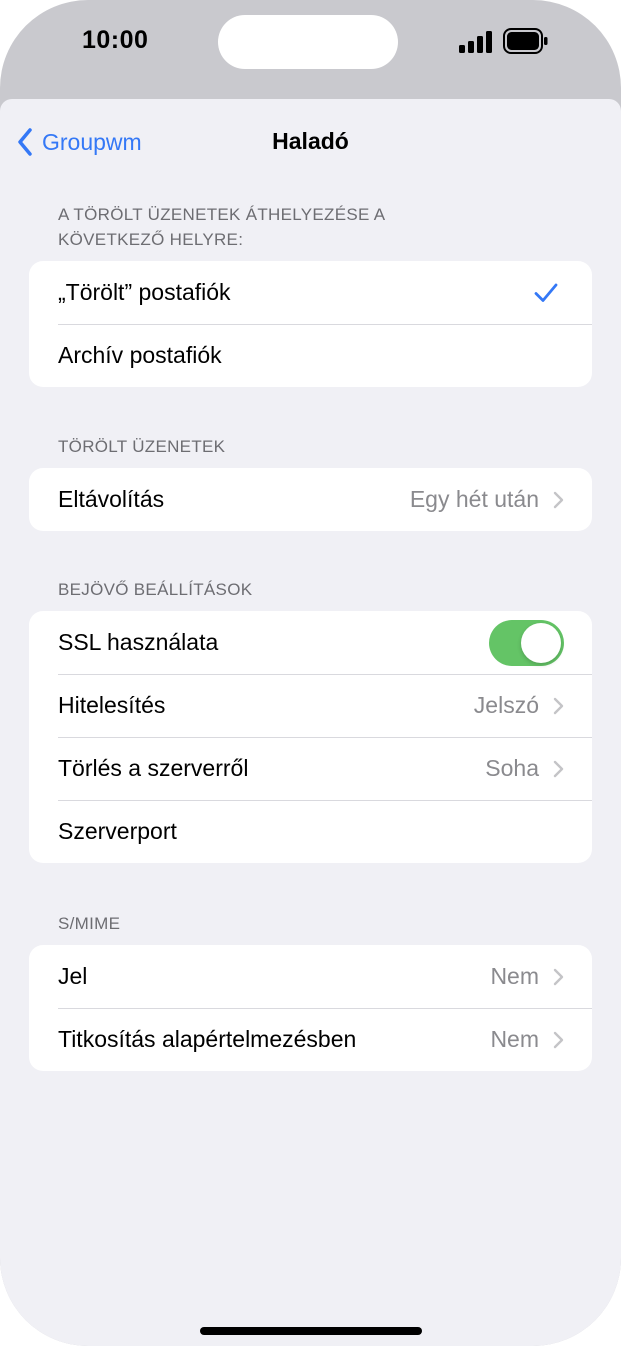 This screenshot has width=621, height=1346. What do you see at coordinates (310, 705) in the screenshot?
I see `auth-row: Hitelesítés Jelszó` at bounding box center [310, 705].